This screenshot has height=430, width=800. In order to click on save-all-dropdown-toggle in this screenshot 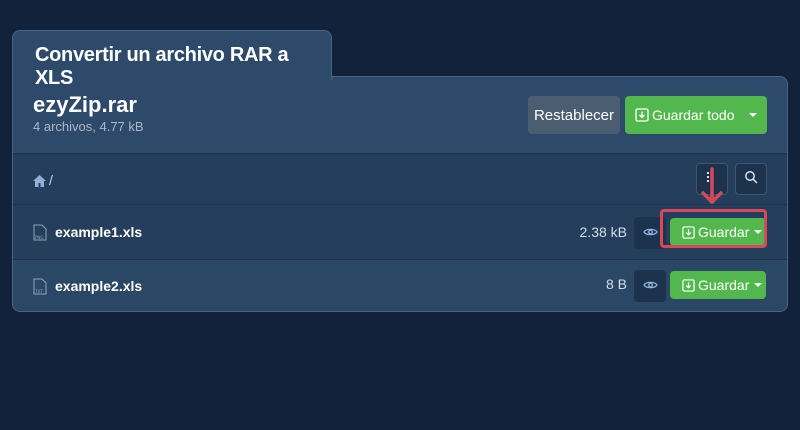, I will do `click(753, 115)`.